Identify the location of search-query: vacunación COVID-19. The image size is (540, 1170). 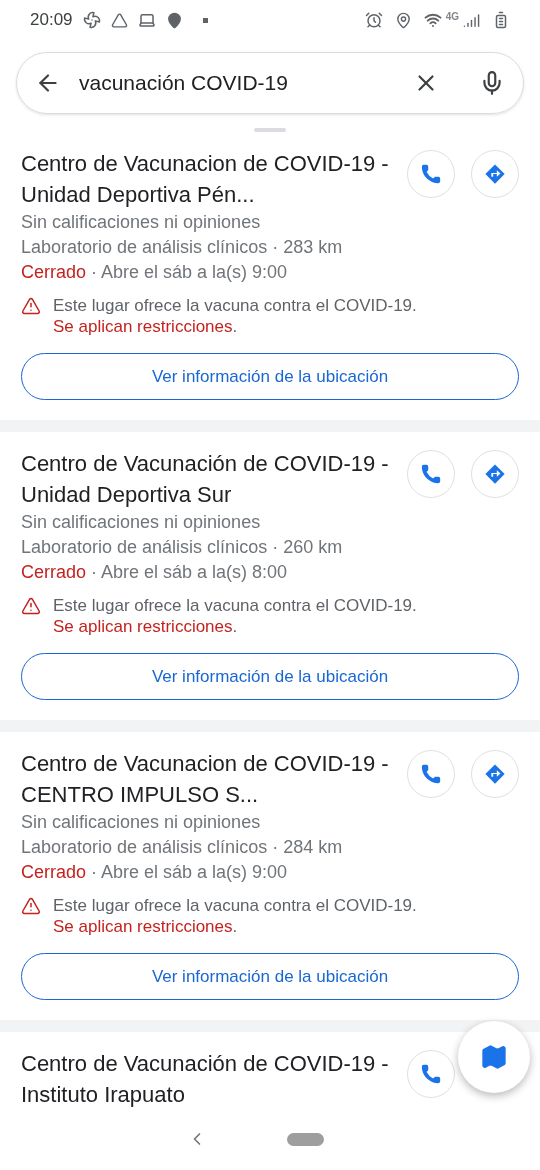
(184, 83).